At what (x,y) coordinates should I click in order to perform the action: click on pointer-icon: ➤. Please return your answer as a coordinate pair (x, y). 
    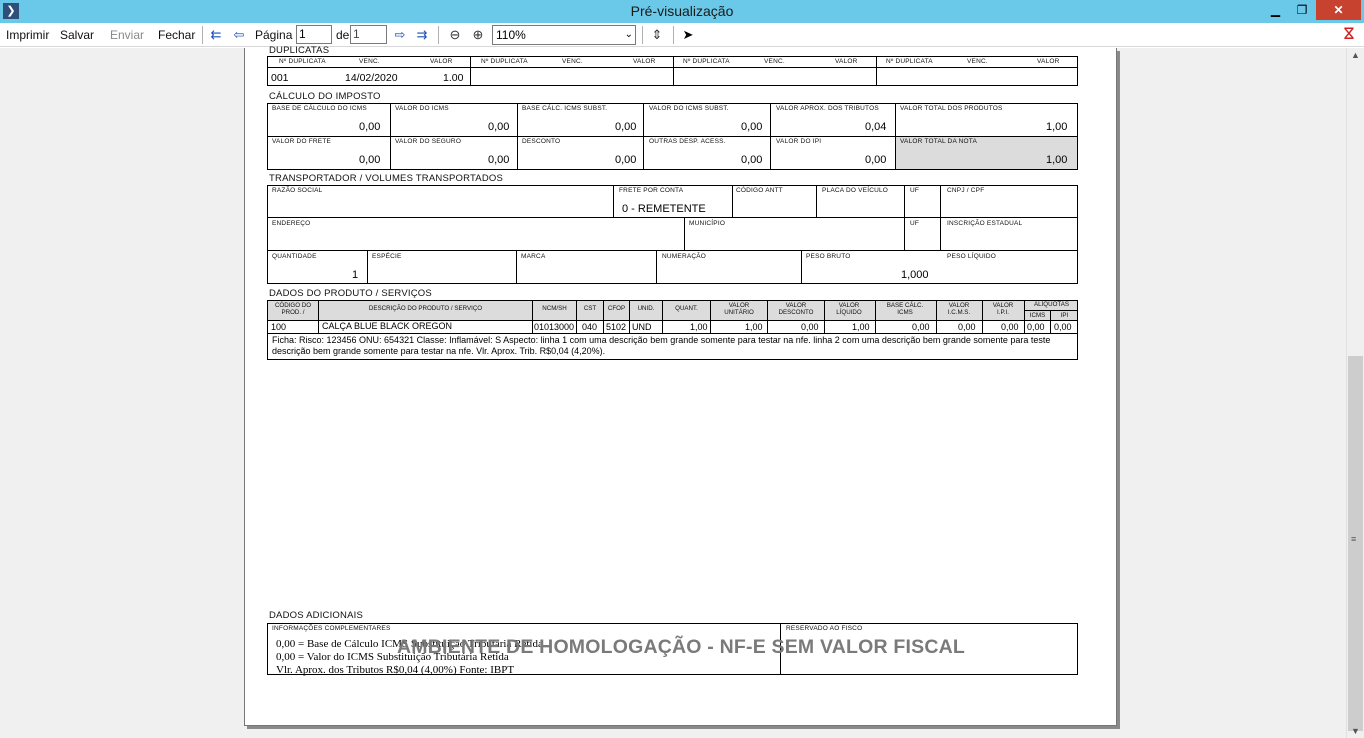
    Looking at the image, I should click on (688, 35).